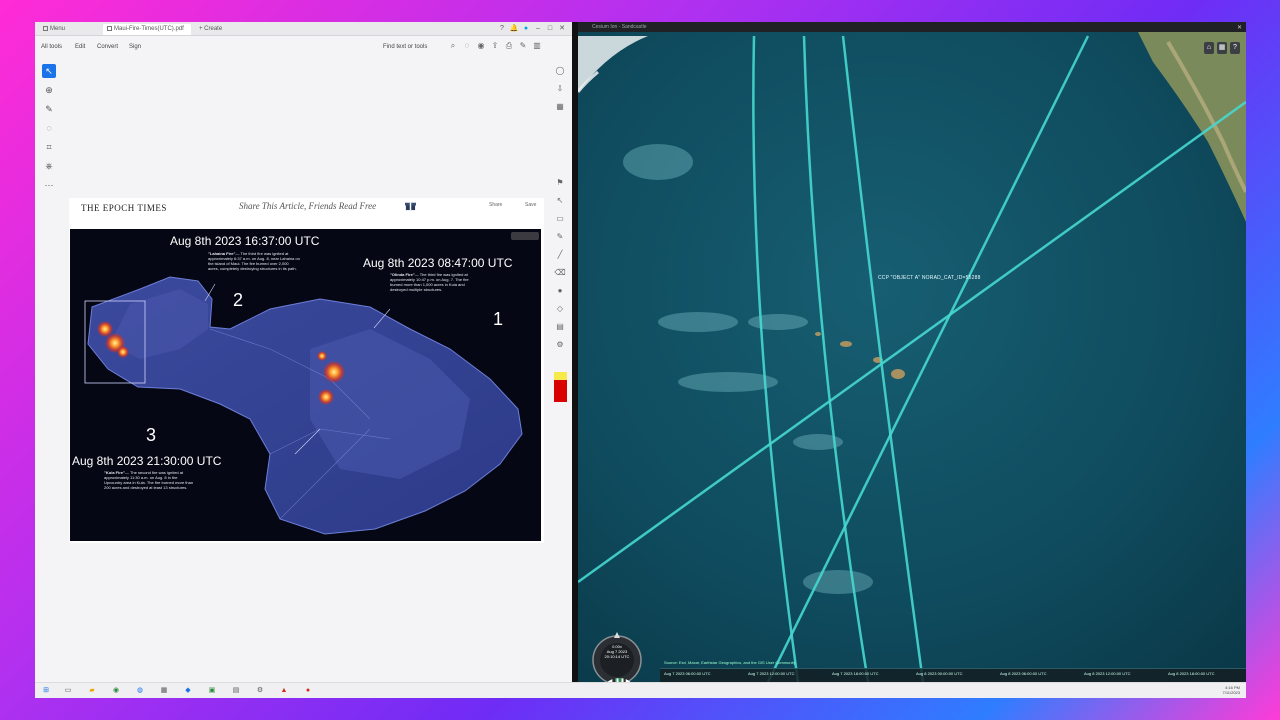 Image resolution: width=1280 pixels, height=720 pixels. Describe the element at coordinates (49, 90) in the screenshot. I see `zoom-icon: ⊕` at that location.